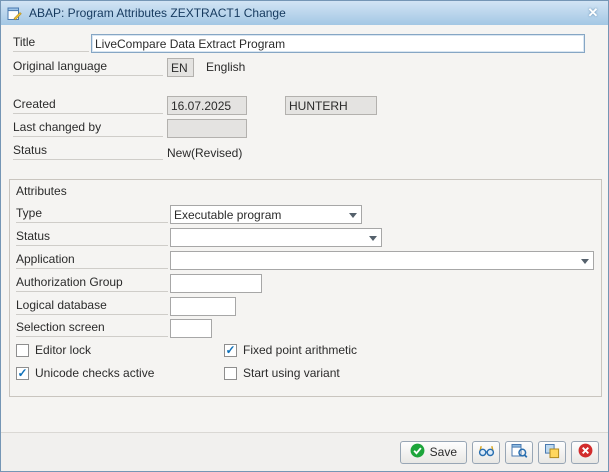 The height and width of the screenshot is (472, 609). What do you see at coordinates (88, 128) in the screenshot?
I see `last-changed-label: Last changed by` at bounding box center [88, 128].